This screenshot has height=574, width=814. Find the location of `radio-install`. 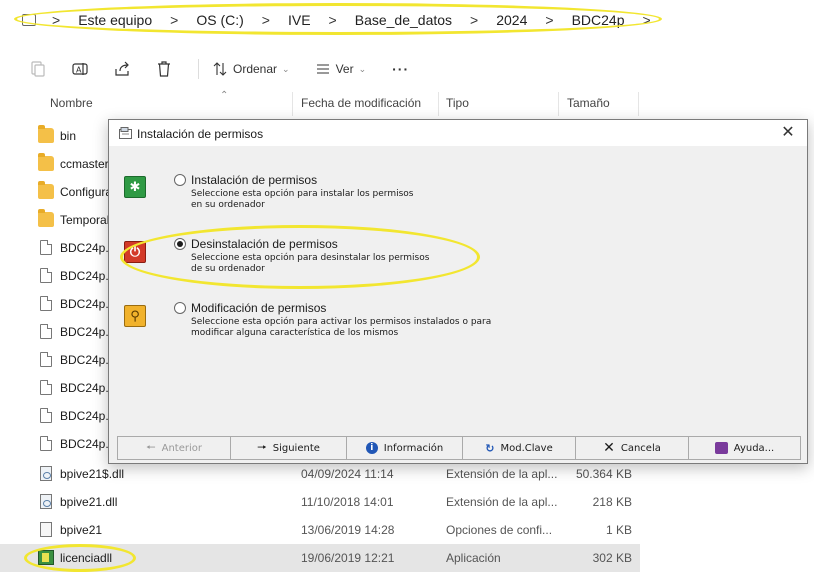

radio-install is located at coordinates (180, 180).